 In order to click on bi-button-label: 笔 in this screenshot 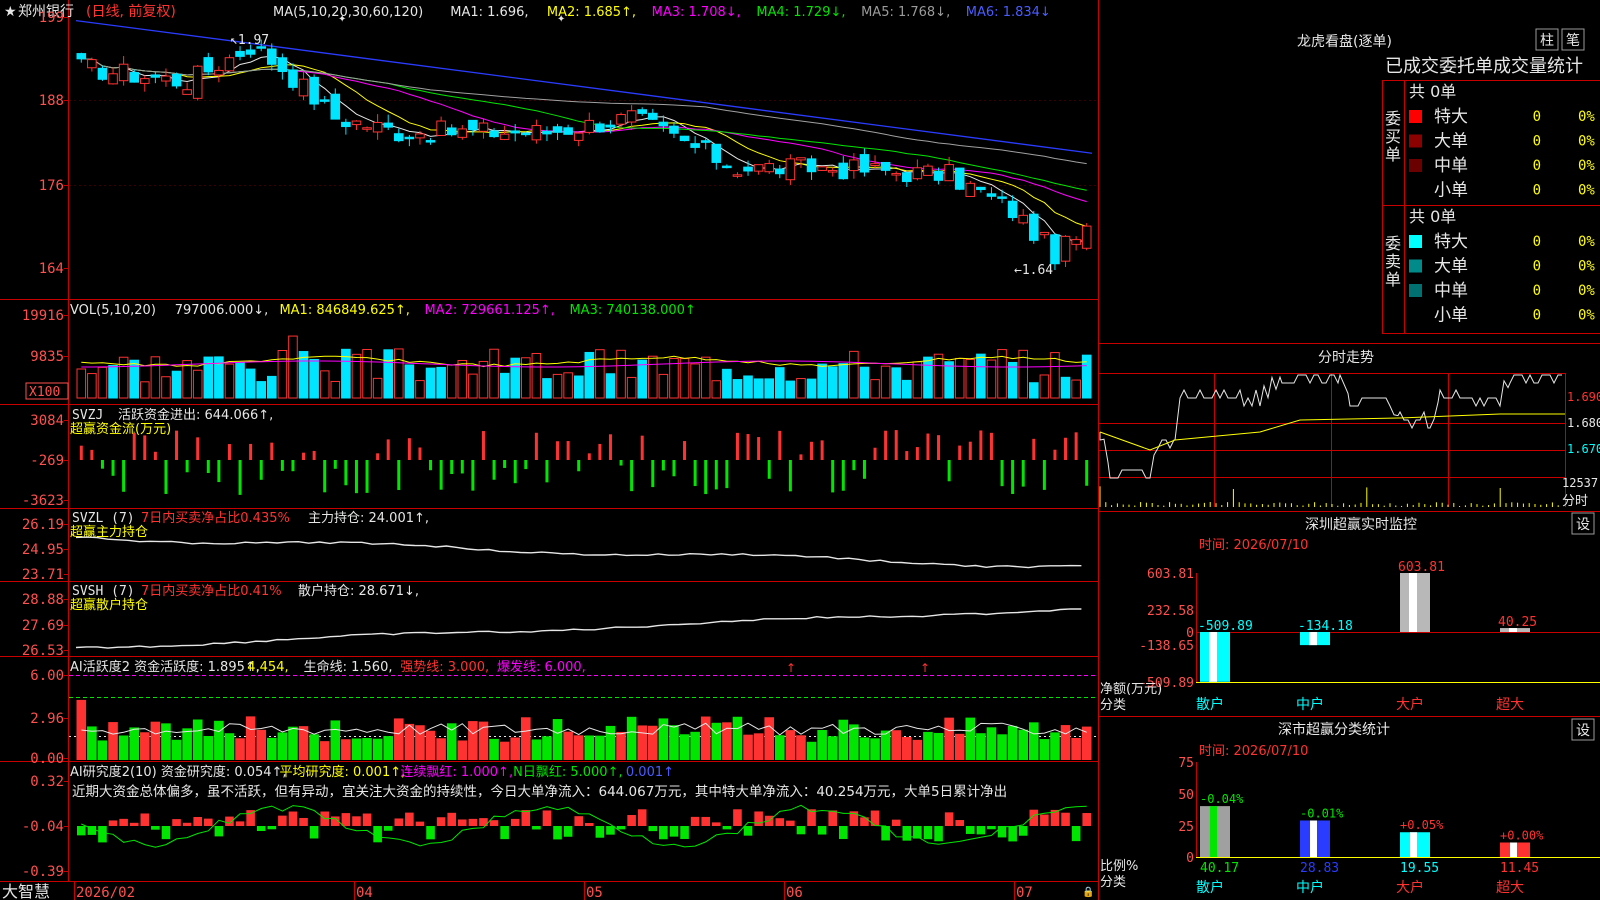, I will do `click(1573, 41)`.